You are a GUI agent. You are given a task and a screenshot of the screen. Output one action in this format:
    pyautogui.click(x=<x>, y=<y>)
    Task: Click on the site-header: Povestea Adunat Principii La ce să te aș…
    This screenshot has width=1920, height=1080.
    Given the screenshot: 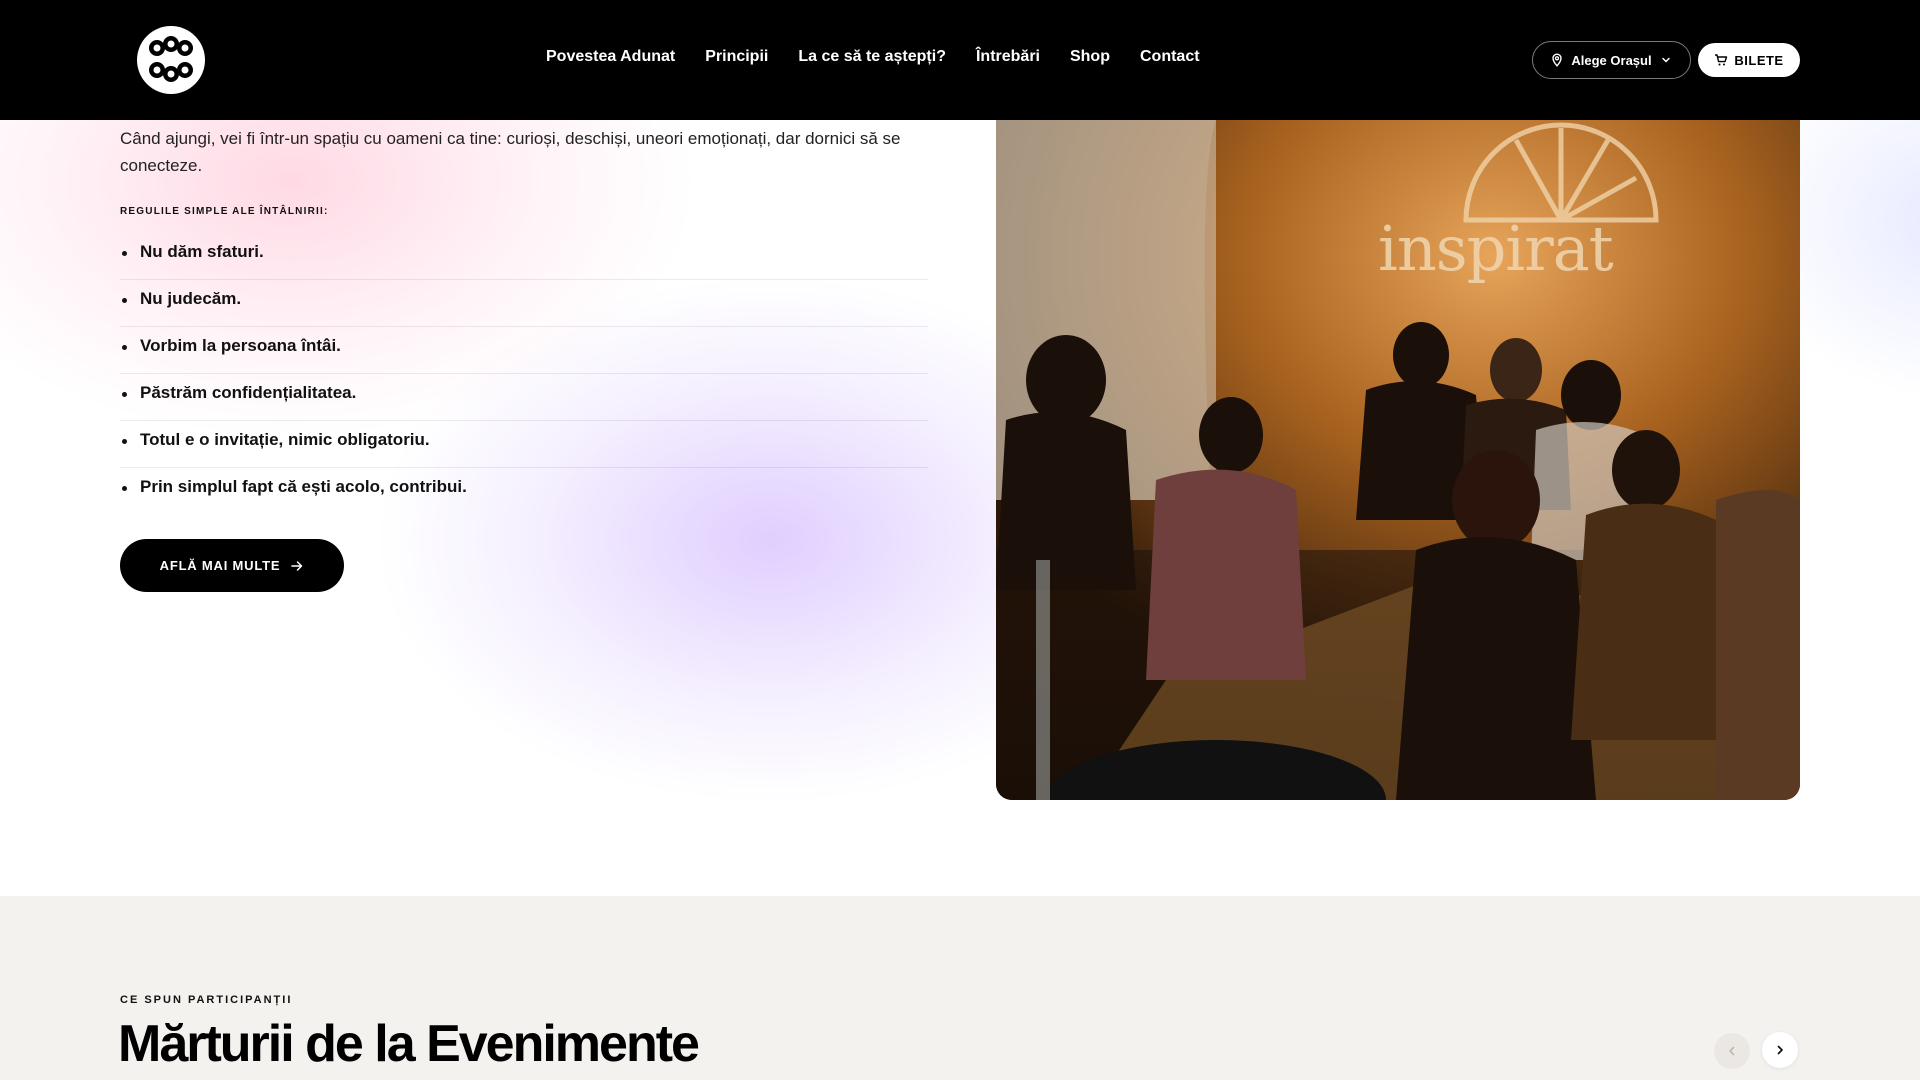 What is the action you would take?
    pyautogui.click(x=960, y=60)
    